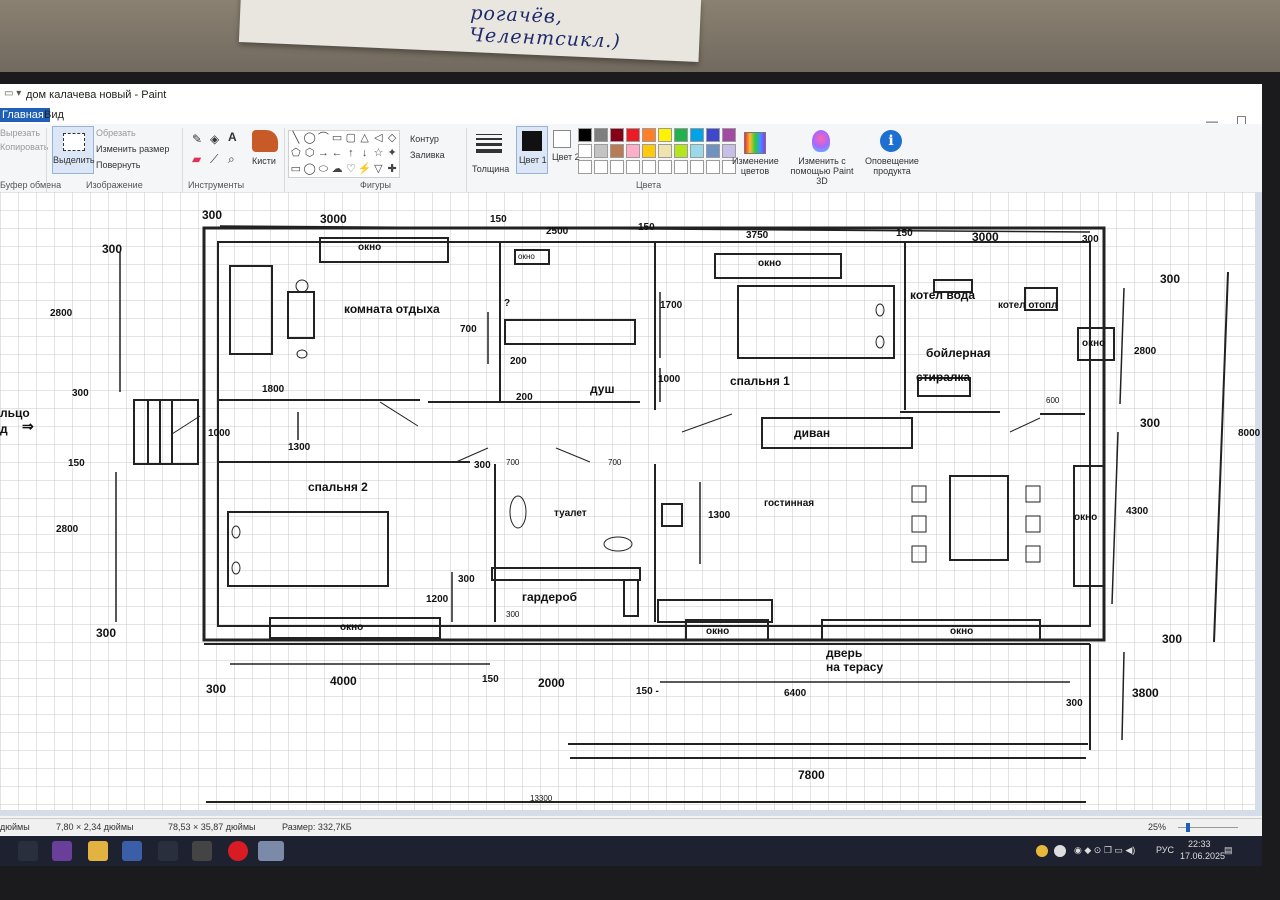 The height and width of the screenshot is (900, 1280). I want to click on paint-icon, so click(271, 851).